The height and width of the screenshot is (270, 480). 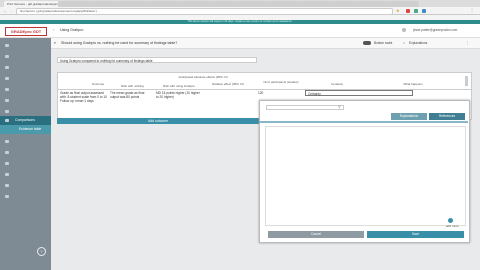 I want to click on header-anticipated: Anticipated absolute effects (95% CI), so click(x=203, y=77).